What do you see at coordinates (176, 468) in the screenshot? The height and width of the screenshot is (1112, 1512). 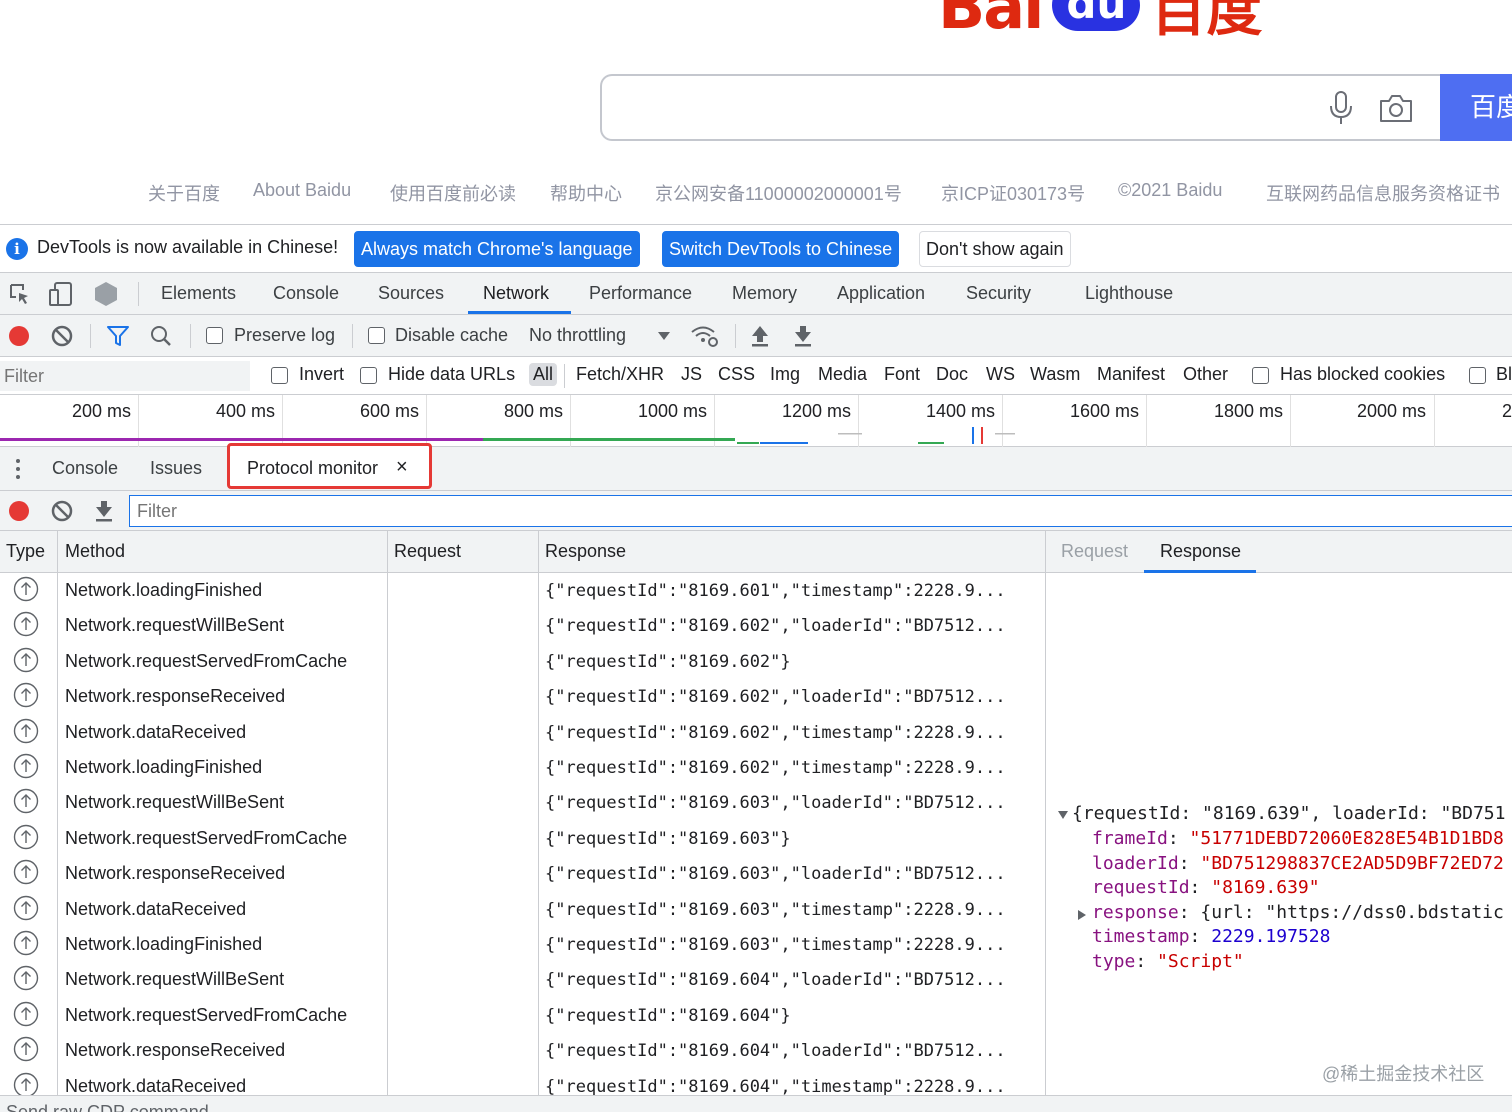 I see `drawer-tab-issues: Issues` at bounding box center [176, 468].